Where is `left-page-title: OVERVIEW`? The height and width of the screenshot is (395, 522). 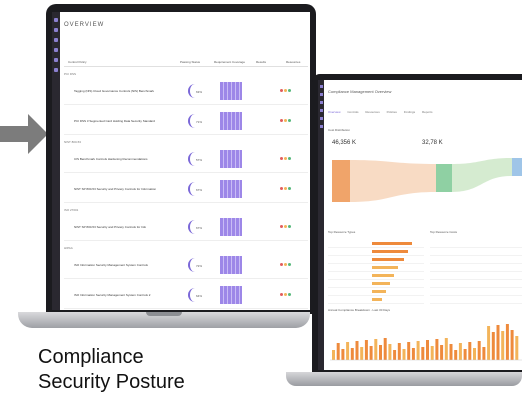 left-page-title: OVERVIEW is located at coordinates (84, 25).